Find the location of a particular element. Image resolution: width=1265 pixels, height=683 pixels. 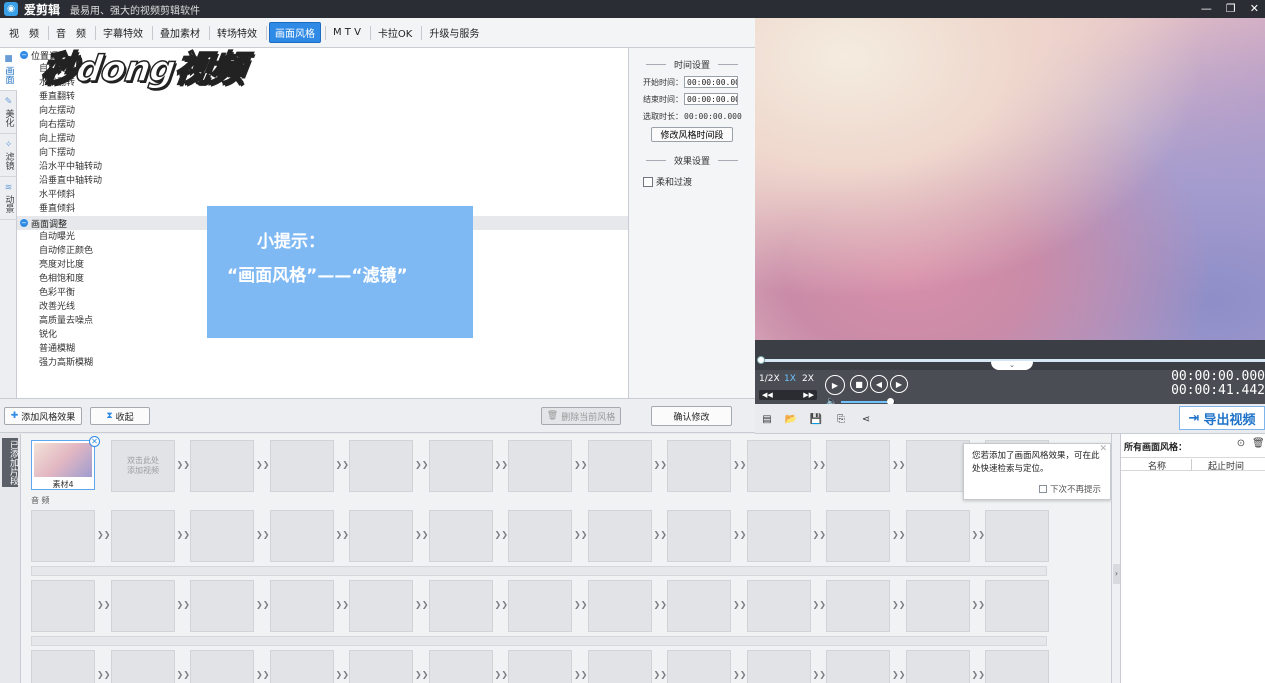

effect-item: 沿水平中轴转动 is located at coordinates (322, 167).